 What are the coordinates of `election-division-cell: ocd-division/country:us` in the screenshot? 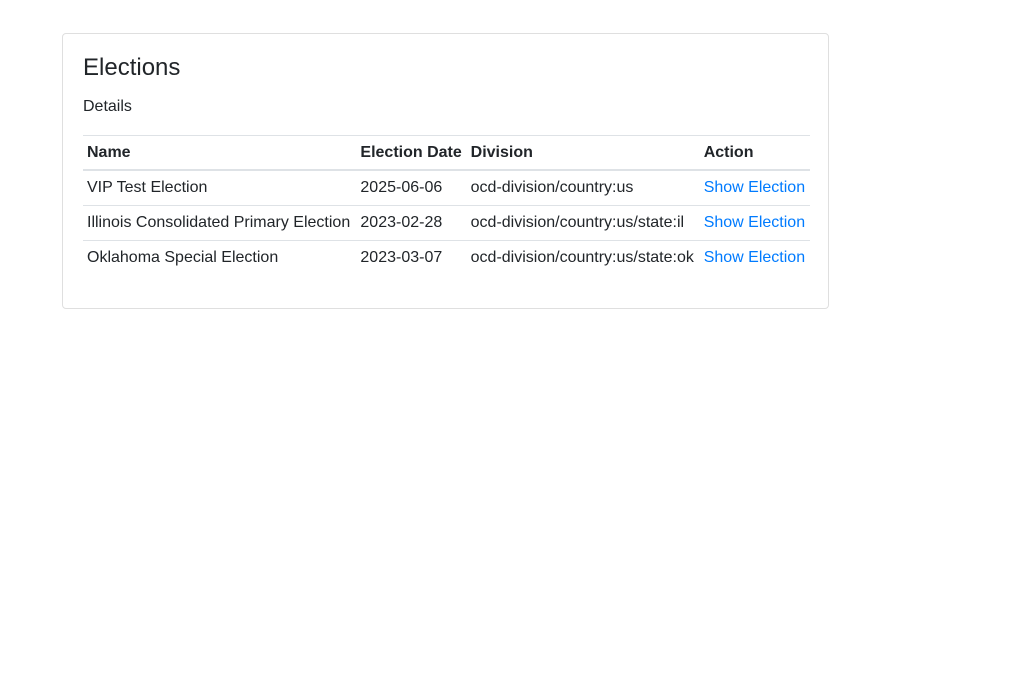 It's located at (552, 187).